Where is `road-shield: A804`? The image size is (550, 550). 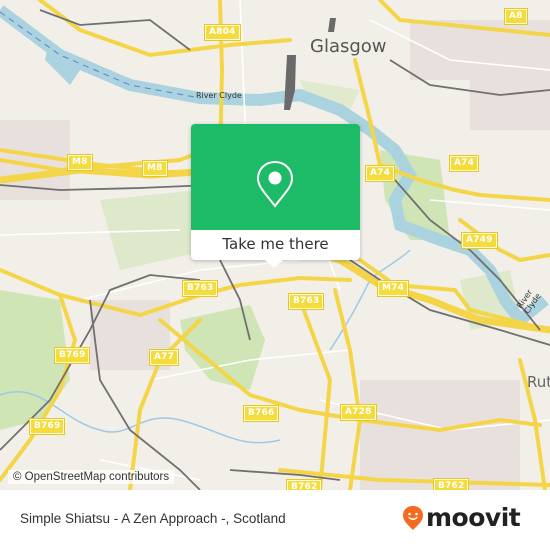 road-shield: A804 is located at coordinates (222, 32).